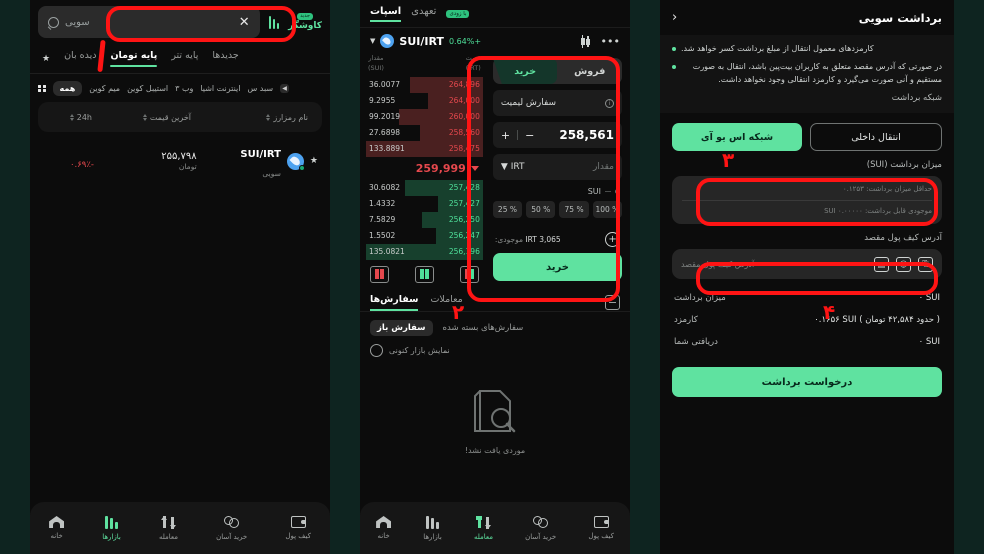  What do you see at coordinates (903, 264) in the screenshot?
I see `contact-icon: ☺` at bounding box center [903, 264].